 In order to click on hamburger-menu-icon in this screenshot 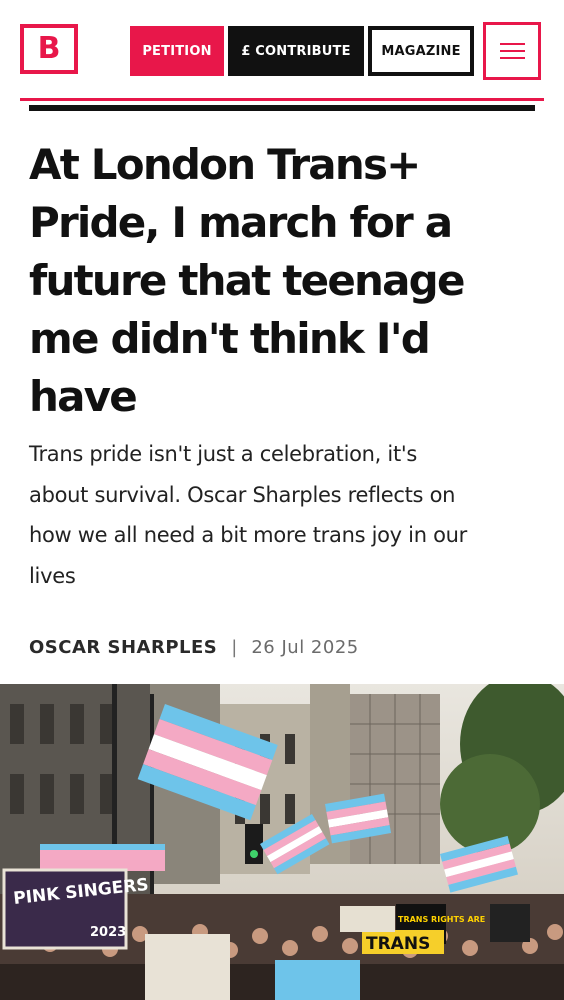, I will do `click(512, 51)`.